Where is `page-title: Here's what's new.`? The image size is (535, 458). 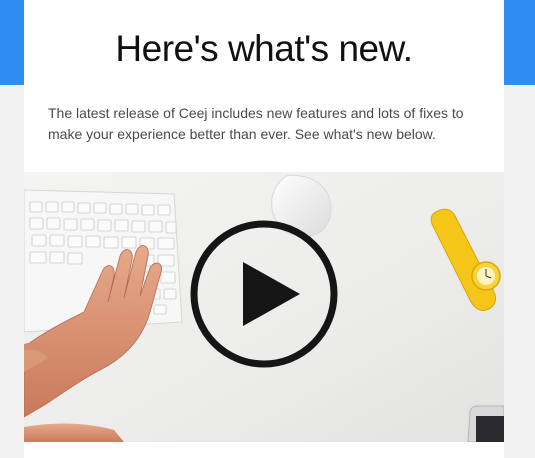
page-title: Here's what's new. is located at coordinates (264, 48).